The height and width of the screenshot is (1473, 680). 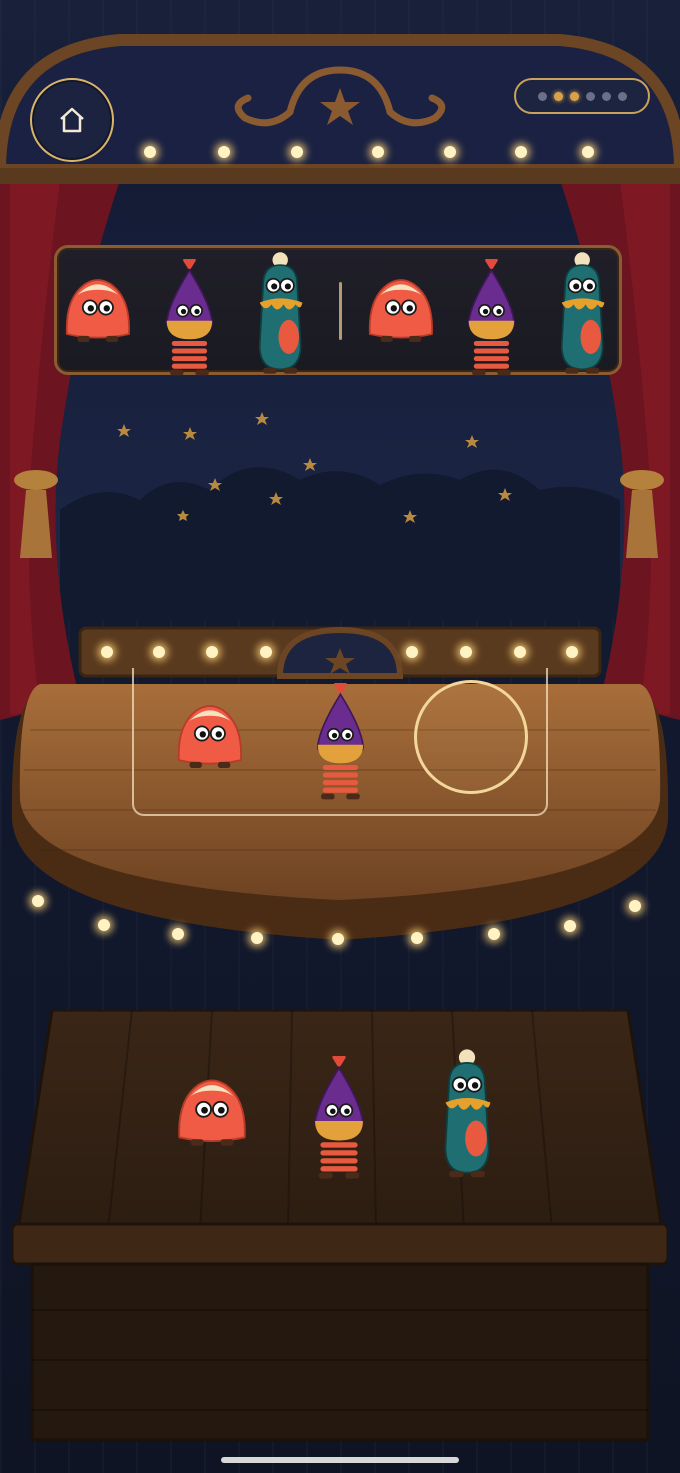 I want to click on tray-purple-spring, so click(x=339, y=1119).